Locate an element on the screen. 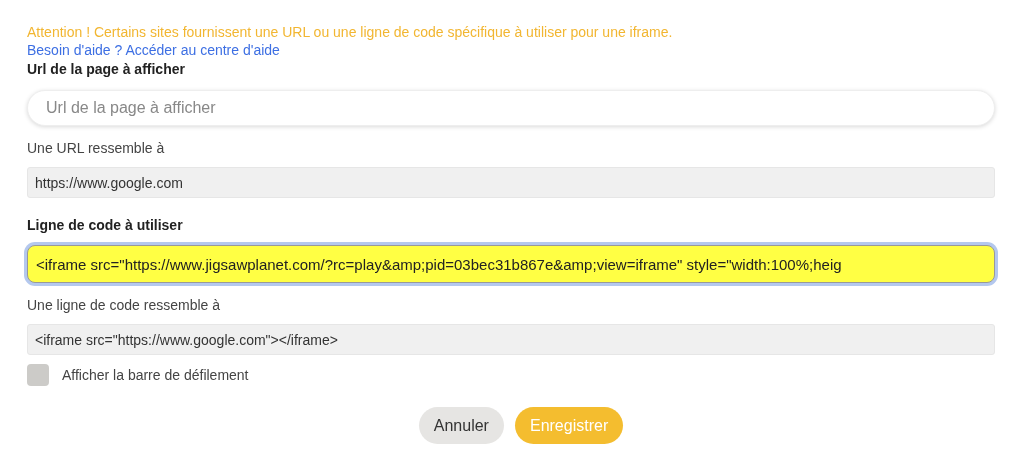 Image resolution: width=1024 pixels, height=450 pixels. code-input-field: <iframe src="https://www.jigsawplanet.com/?rc=play&amp;pid=03bec31b867e&amp;view=iframe" style="width:100%;heig is located at coordinates (511, 264).